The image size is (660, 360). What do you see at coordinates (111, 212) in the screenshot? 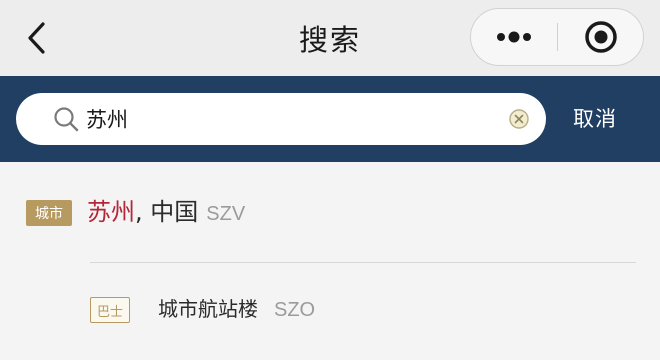
I see `matched-text: 苏州` at bounding box center [111, 212].